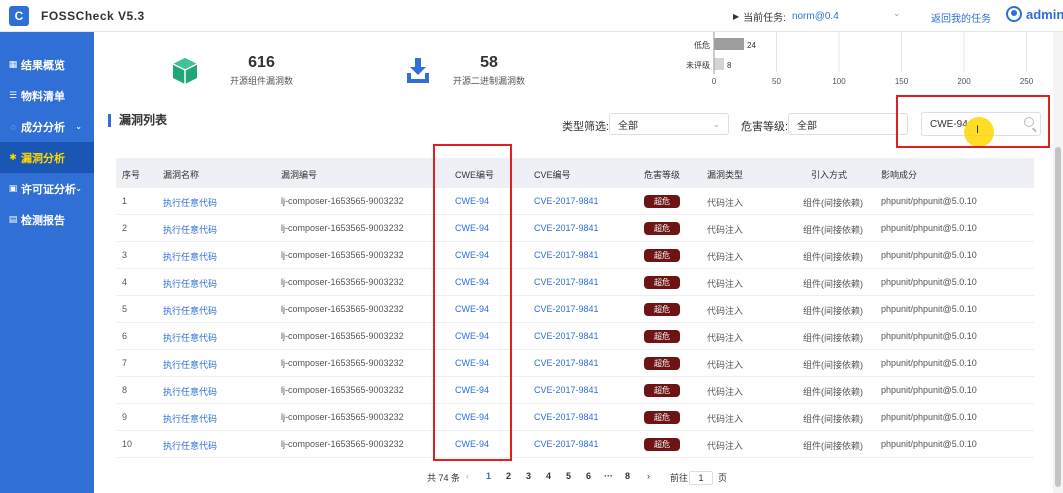 This screenshot has height=493, width=1063. I want to click on sidebar-item-overview: ▦ 结果概览, so click(47, 64).